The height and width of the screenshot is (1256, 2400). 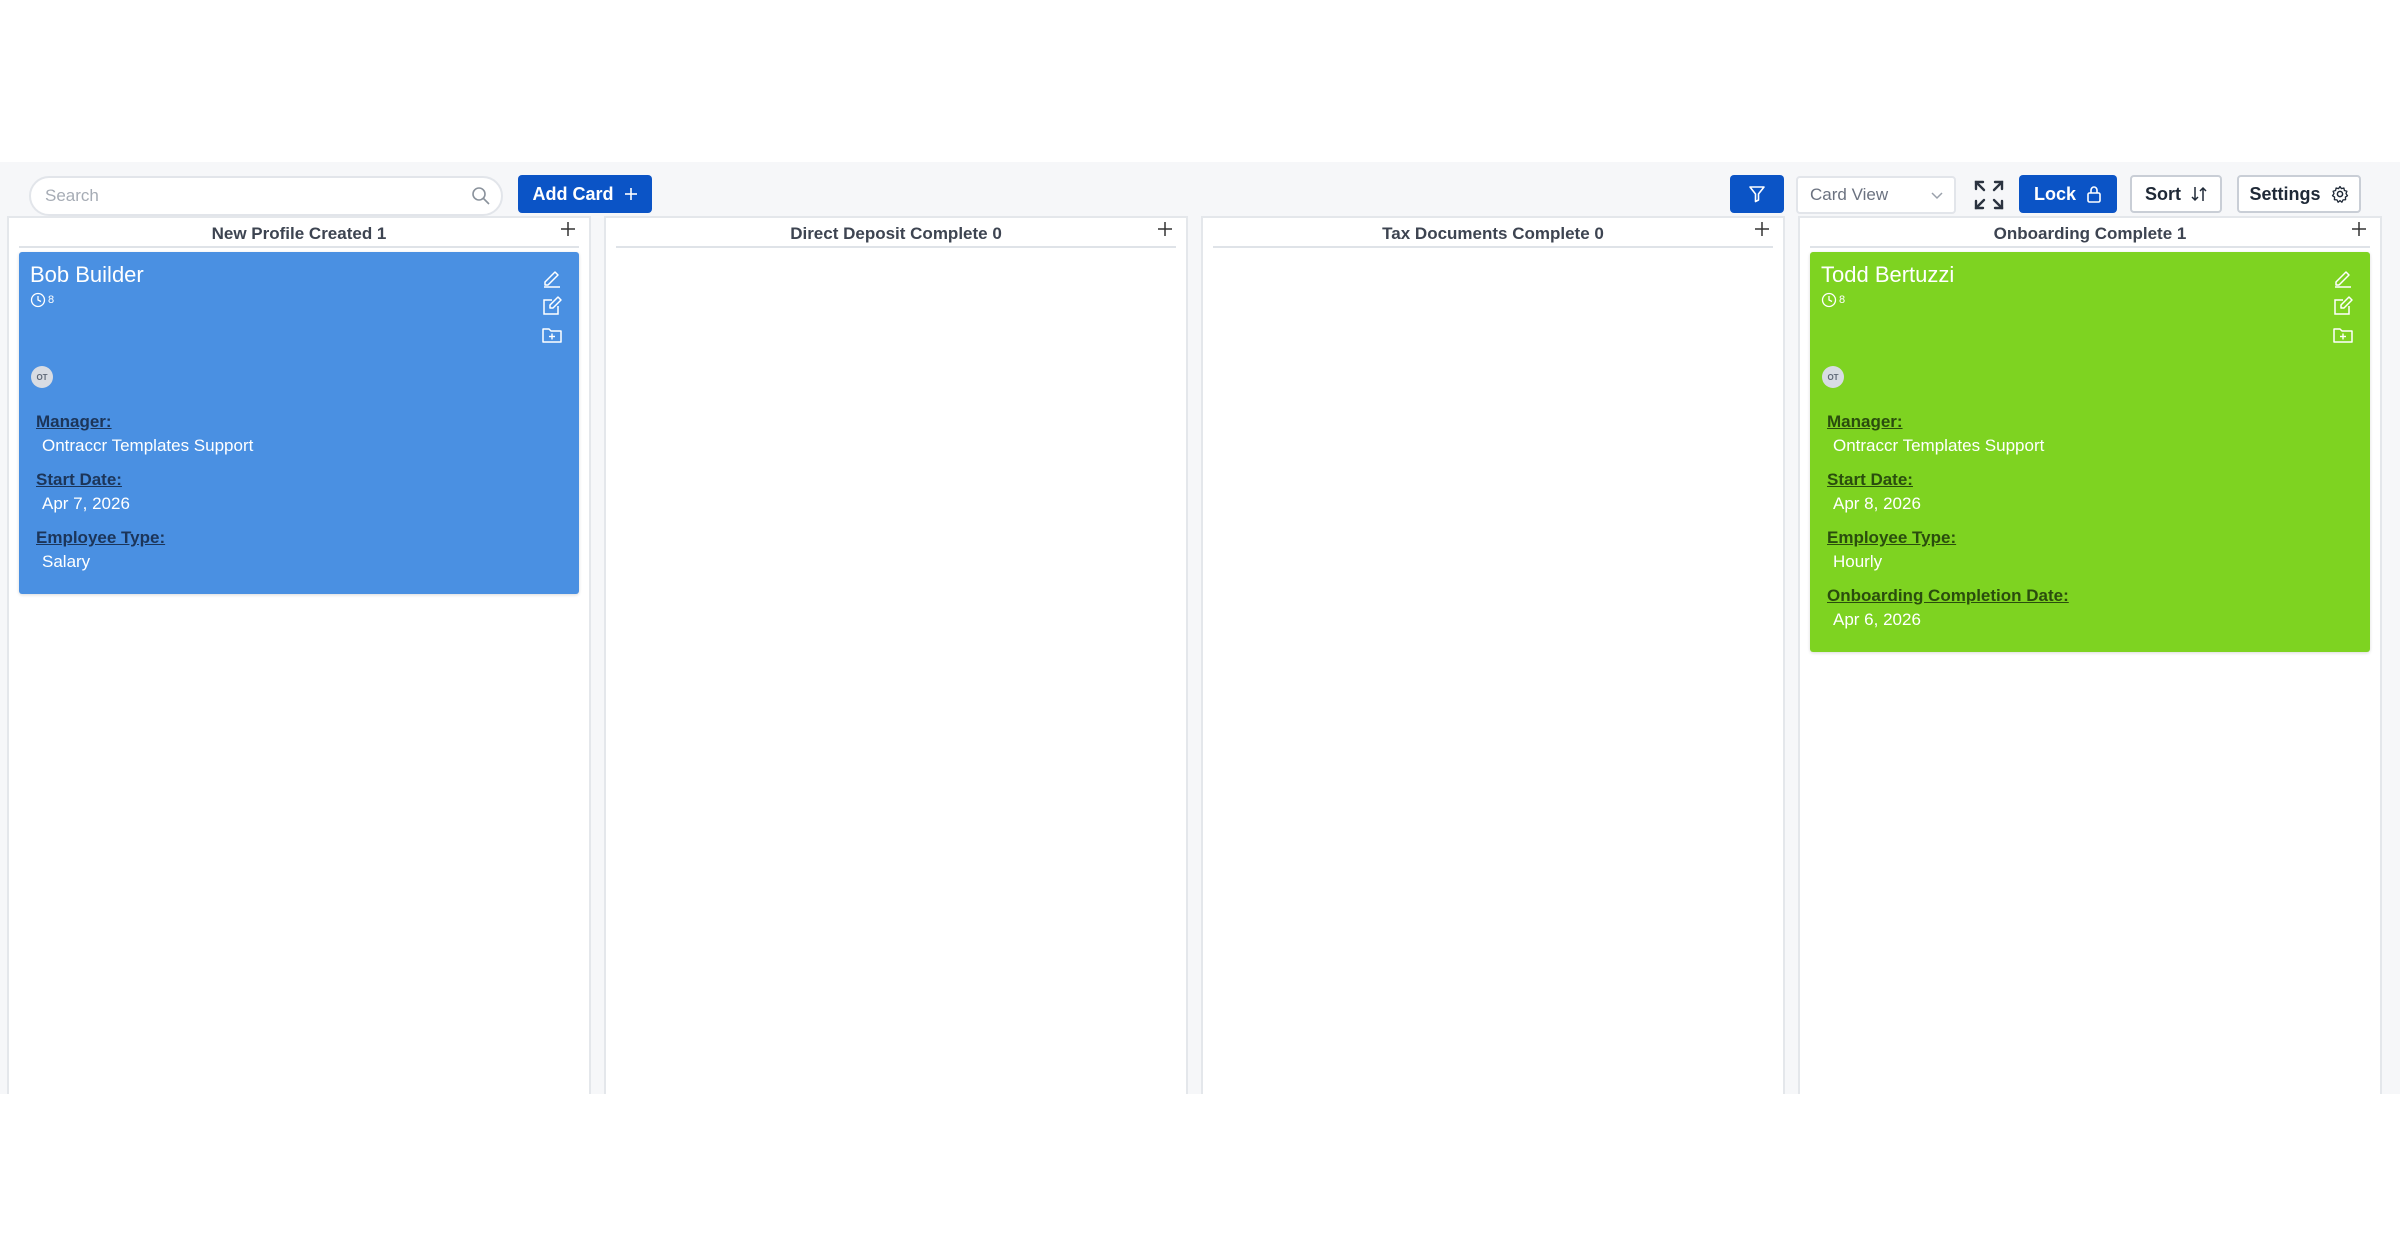 What do you see at coordinates (1877, 503) in the screenshot?
I see `field-value: Apr 8, 2026` at bounding box center [1877, 503].